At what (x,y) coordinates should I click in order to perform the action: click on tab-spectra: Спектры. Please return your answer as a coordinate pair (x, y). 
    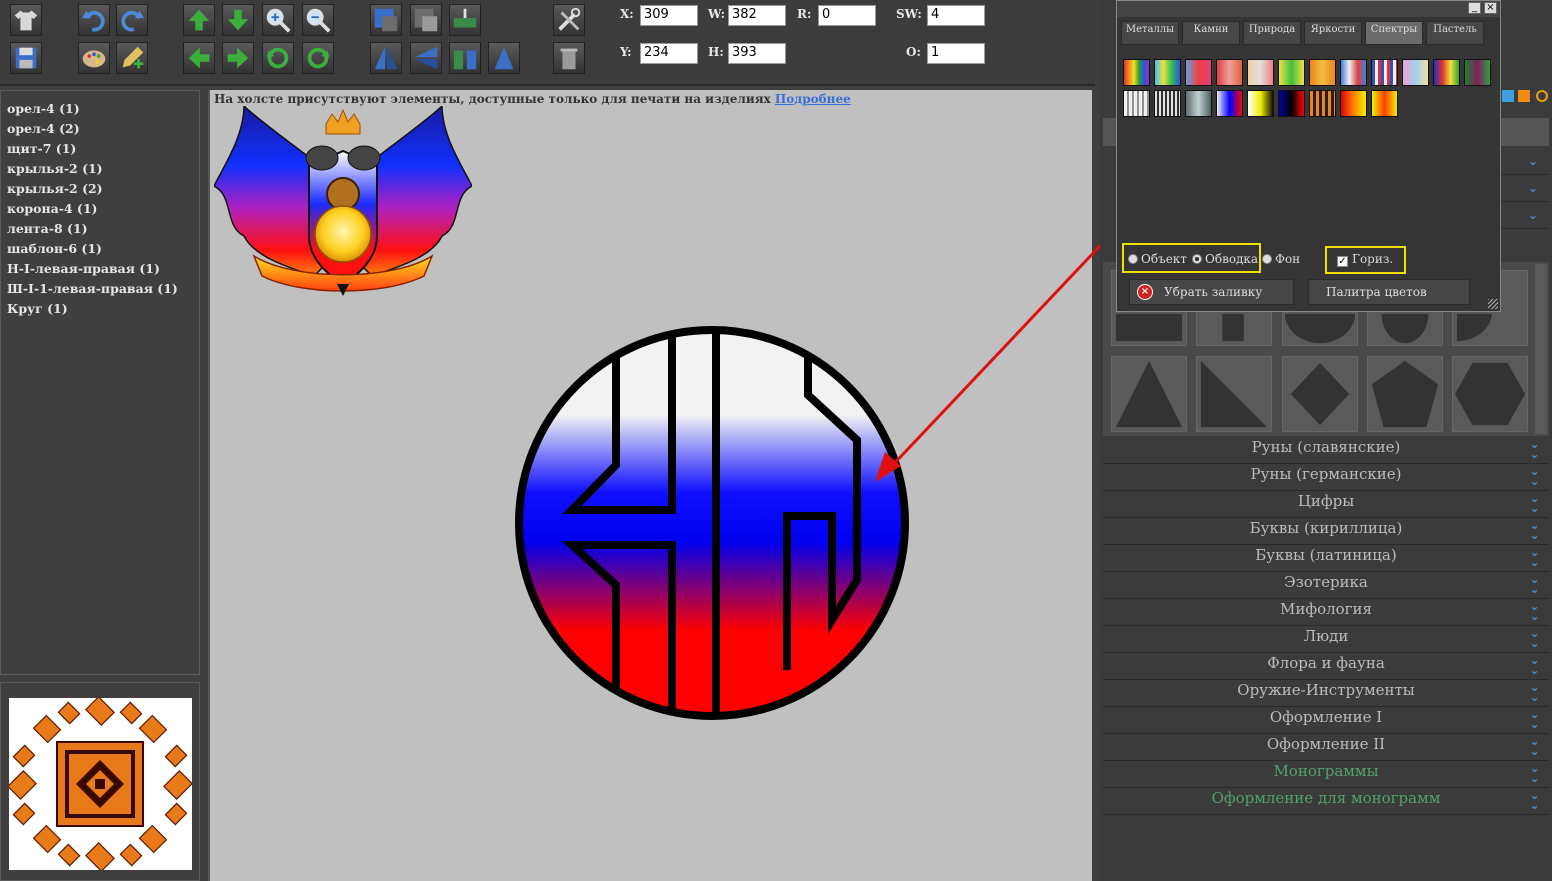
    Looking at the image, I should click on (1394, 33).